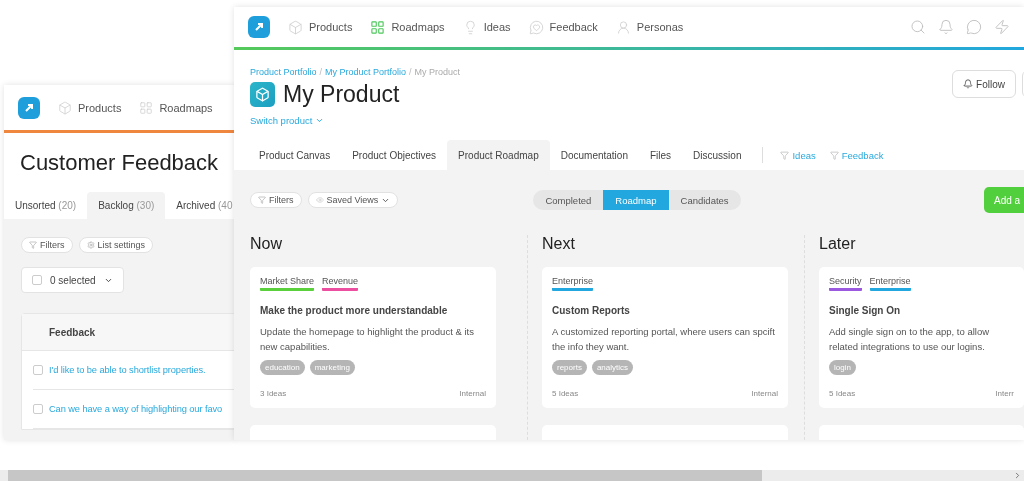  What do you see at coordinates (437, 72) in the screenshot?
I see `current-page-label: My Product` at bounding box center [437, 72].